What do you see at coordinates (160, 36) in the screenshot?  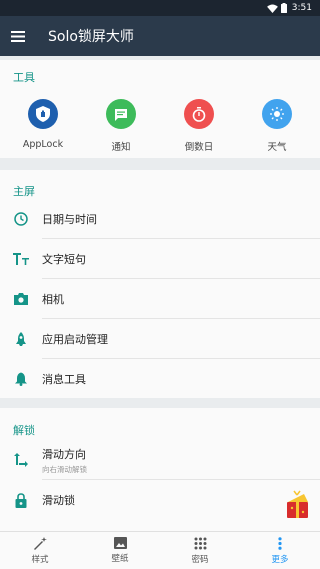 I see `app-bar: Solo锁屏大师` at bounding box center [160, 36].